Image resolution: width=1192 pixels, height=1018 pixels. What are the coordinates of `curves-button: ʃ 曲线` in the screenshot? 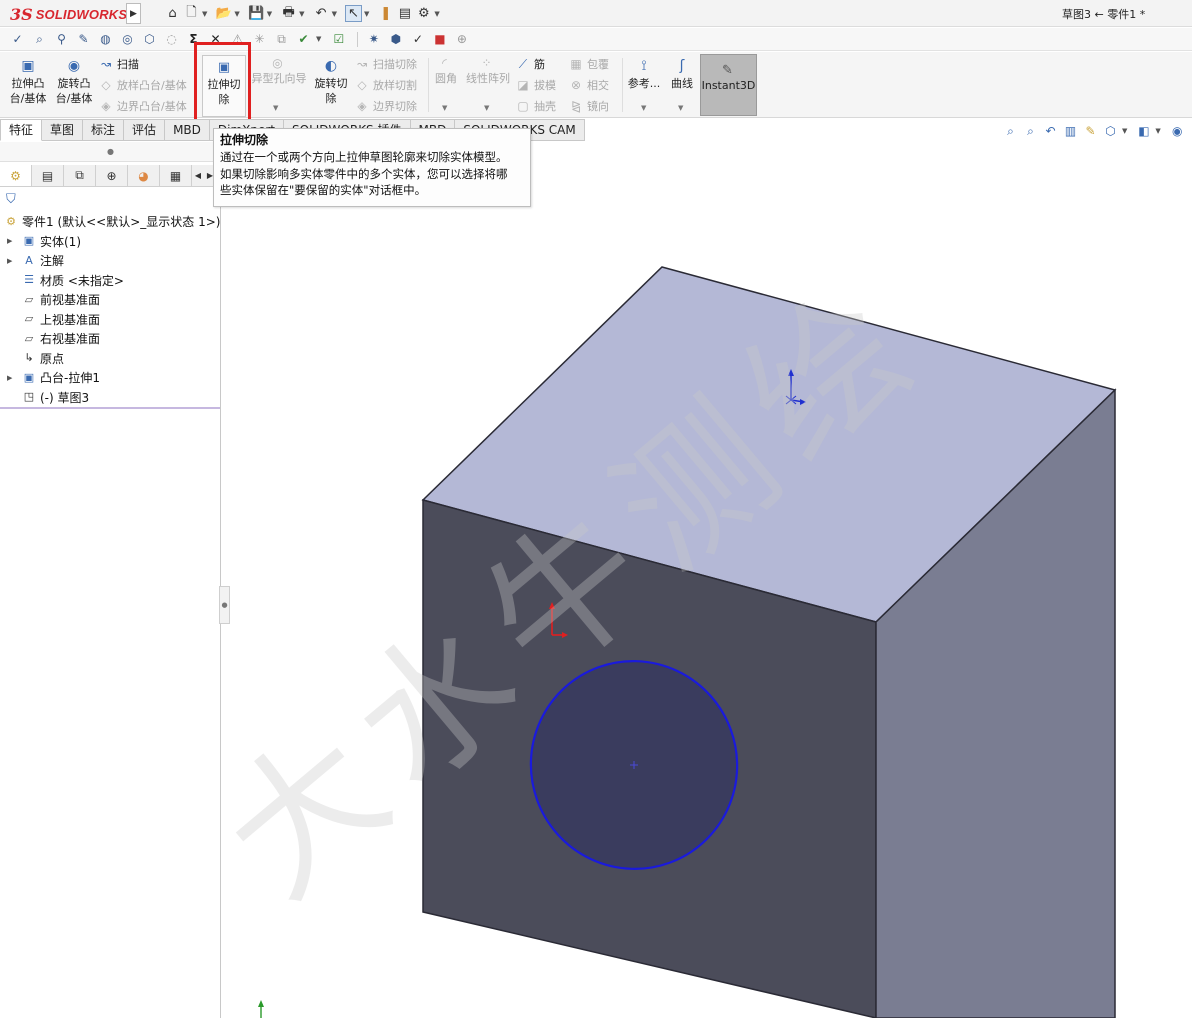 It's located at (682, 74).